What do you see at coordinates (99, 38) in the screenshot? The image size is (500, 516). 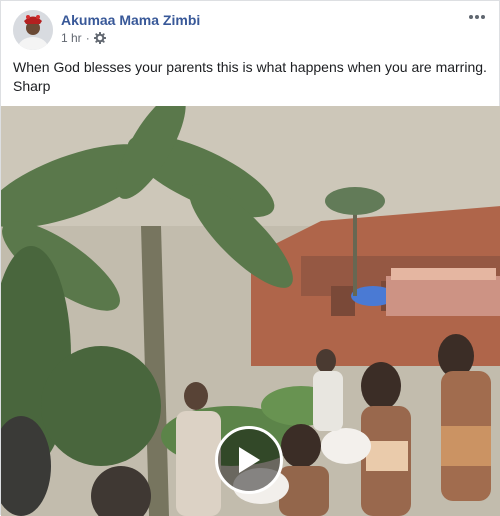 I see `gear-icon` at bounding box center [99, 38].